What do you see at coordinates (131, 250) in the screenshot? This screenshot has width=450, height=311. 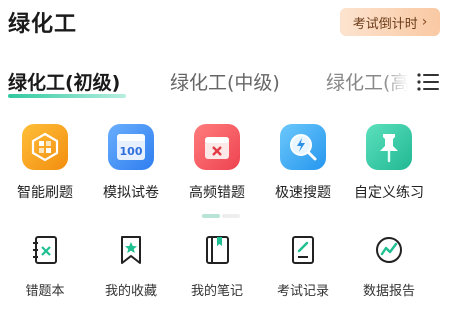 I see `bookmark-icon` at bounding box center [131, 250].